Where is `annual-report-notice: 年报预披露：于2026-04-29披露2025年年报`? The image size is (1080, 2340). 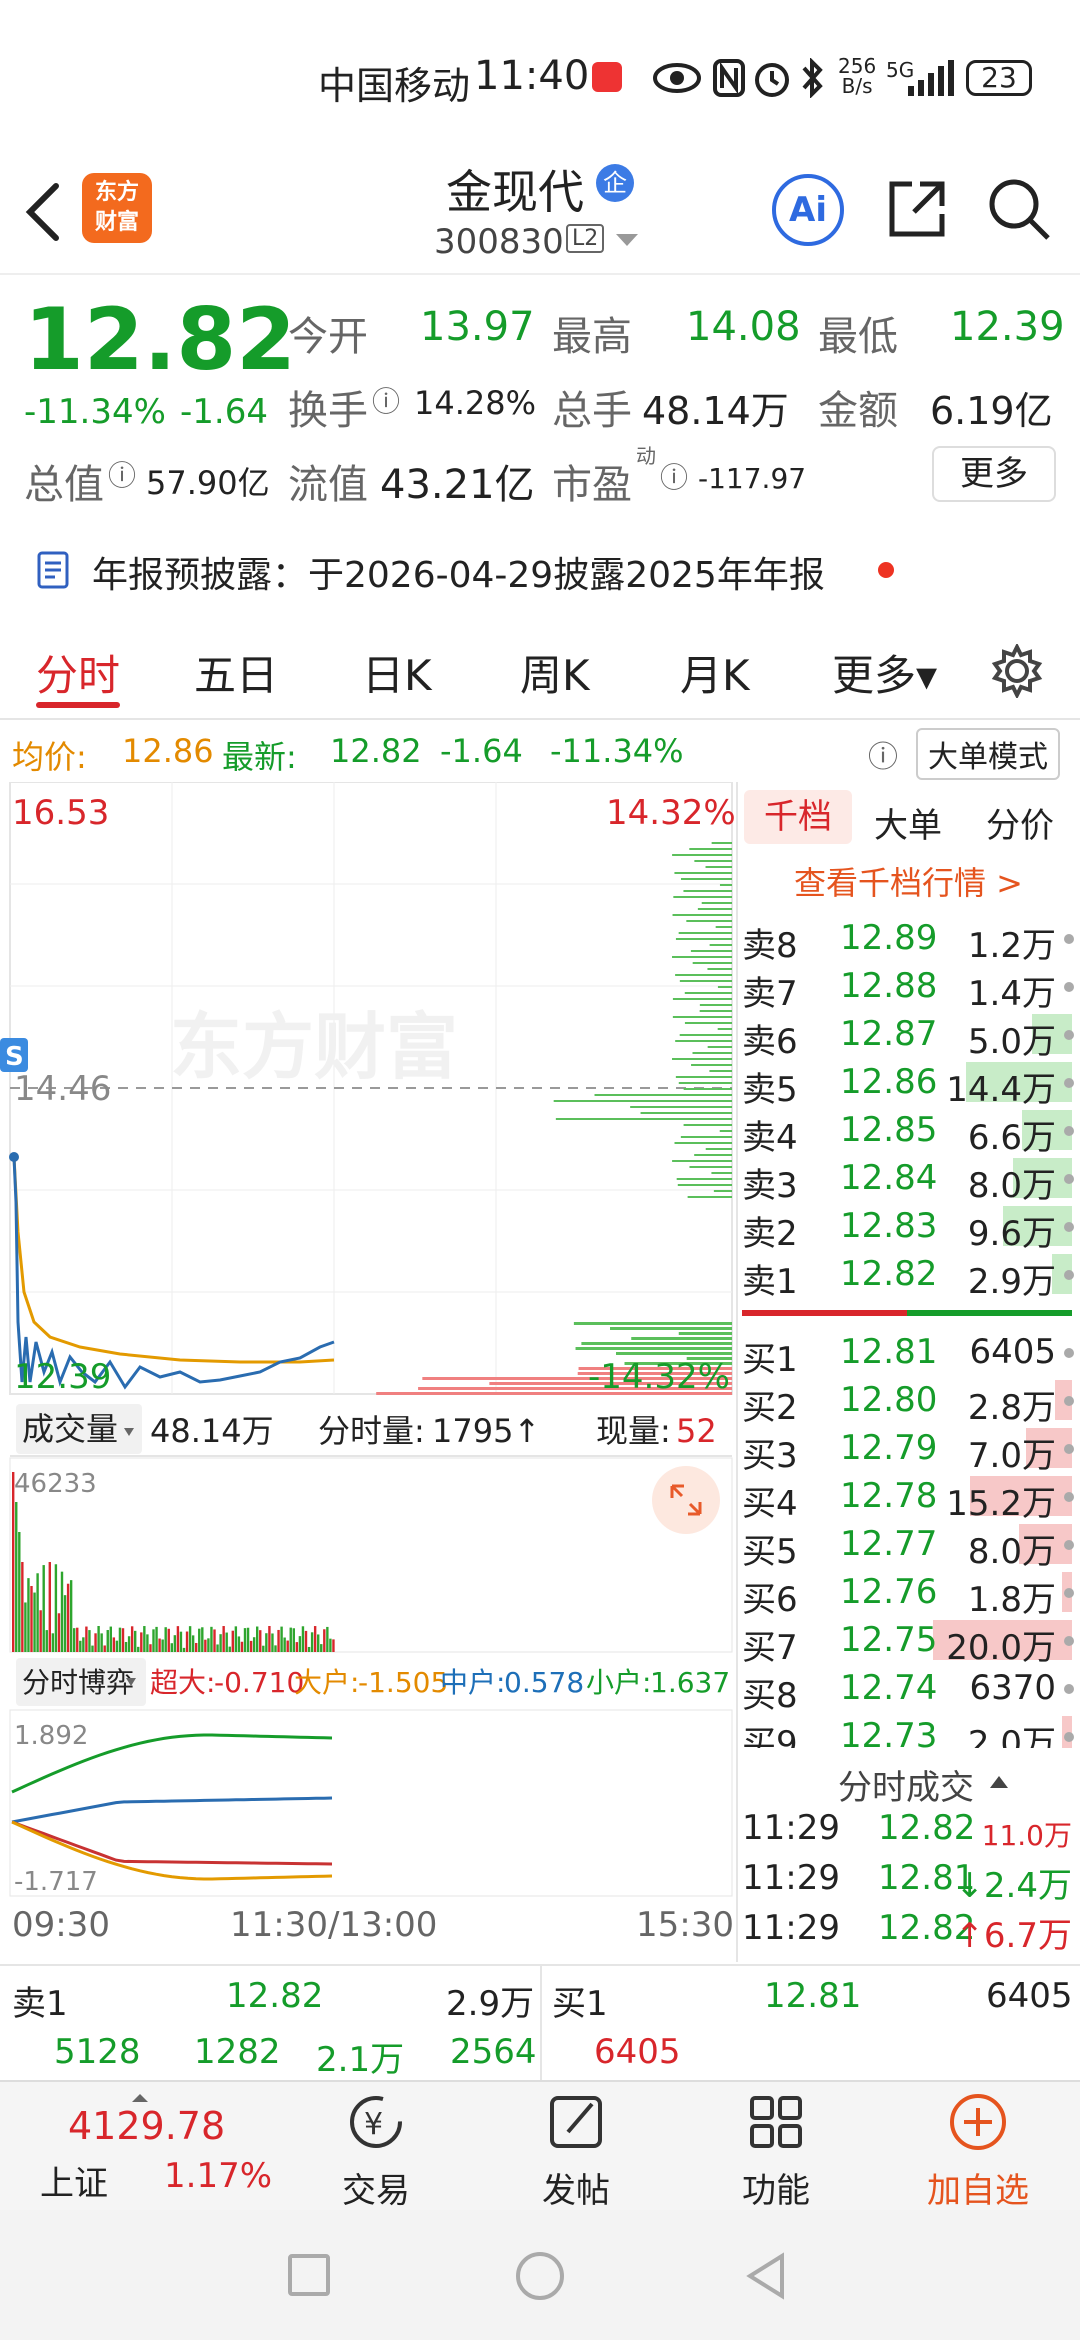
annual-report-notice: 年报预披露：于2026-04-29披露2025年年报 is located at coordinates (540, 580).